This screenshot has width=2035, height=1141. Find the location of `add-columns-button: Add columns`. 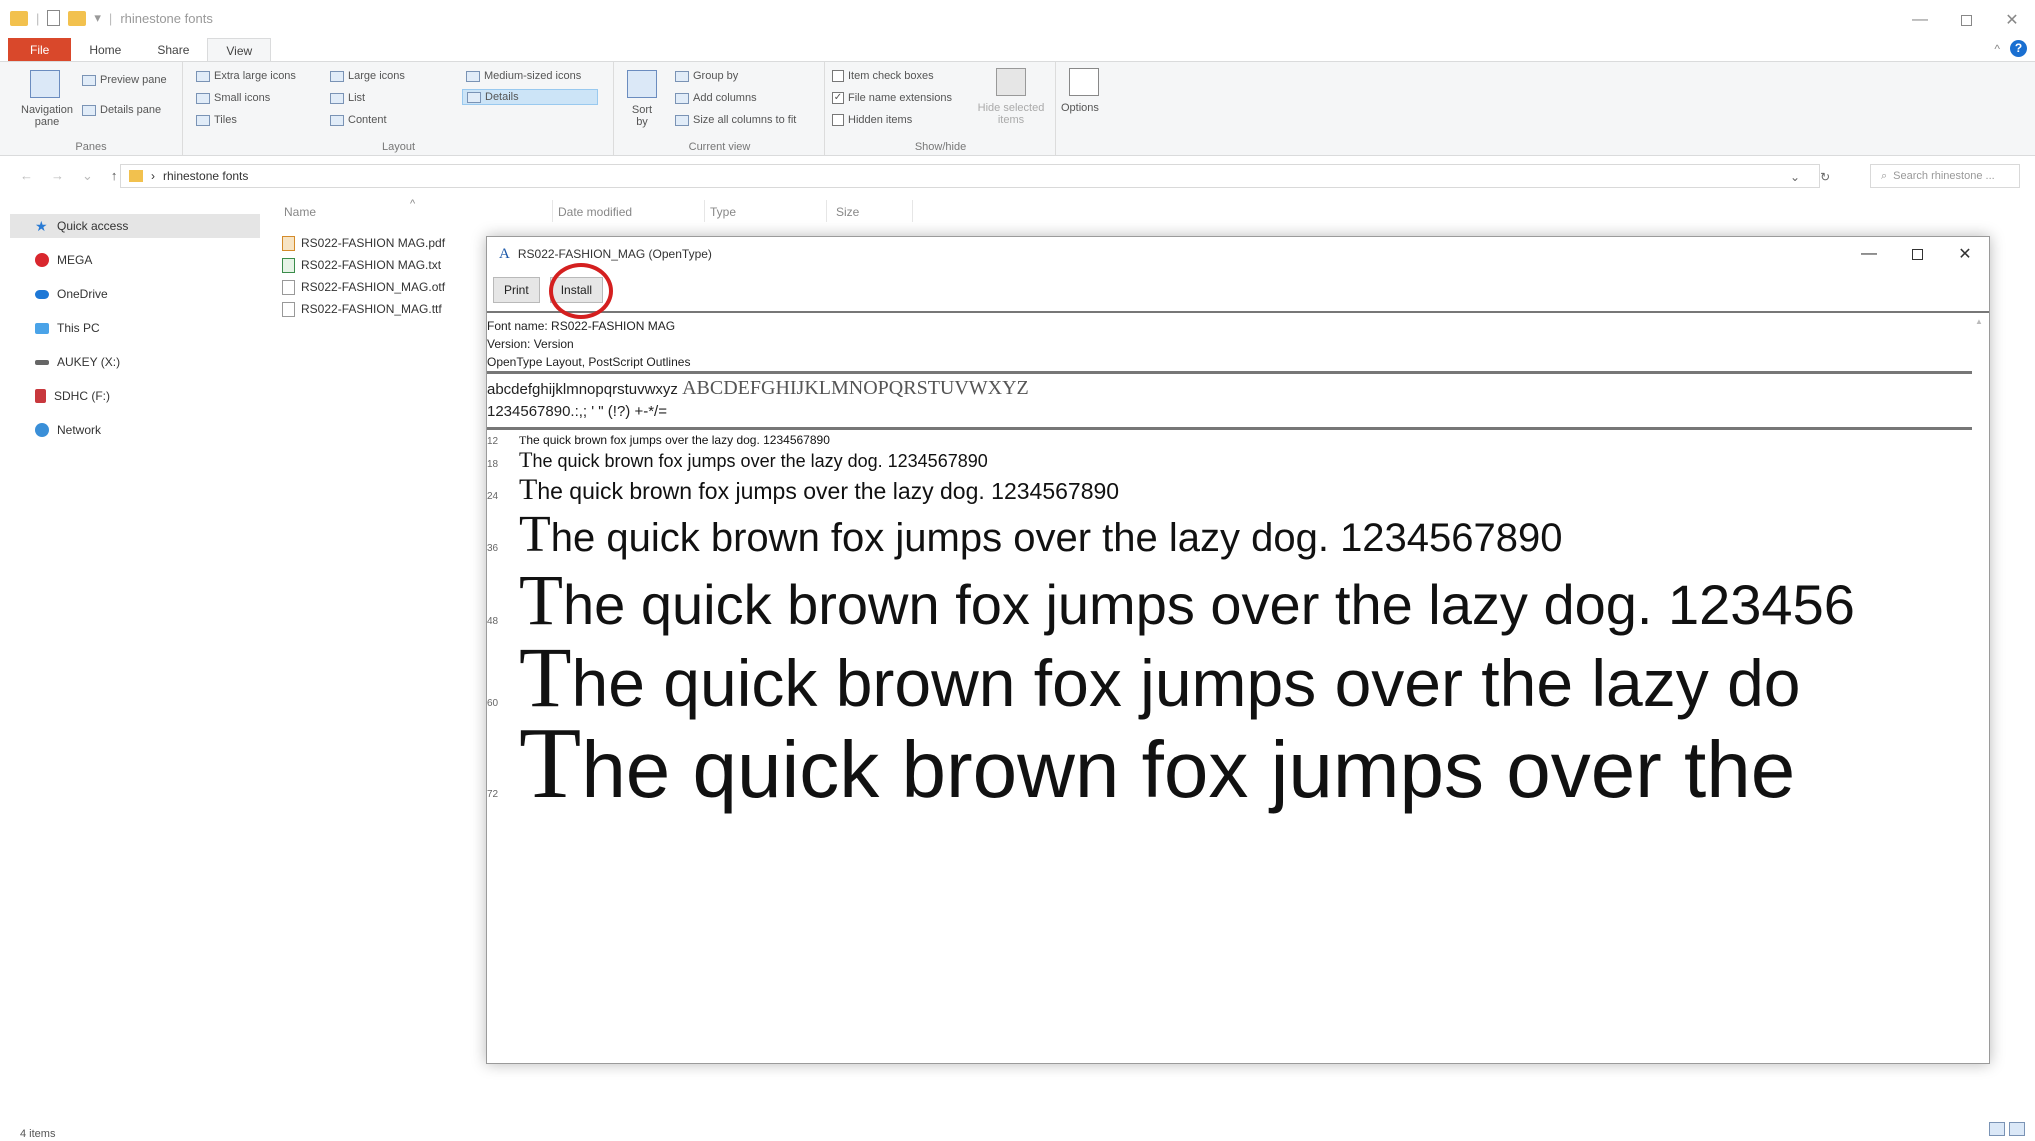

add-columns-button: Add columns is located at coordinates (716, 98).